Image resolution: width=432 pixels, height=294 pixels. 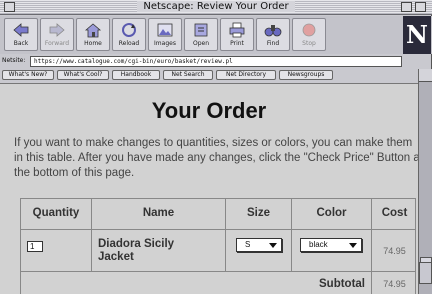 What do you see at coordinates (188, 75) in the screenshot?
I see `net-search-button: Net Search` at bounding box center [188, 75].